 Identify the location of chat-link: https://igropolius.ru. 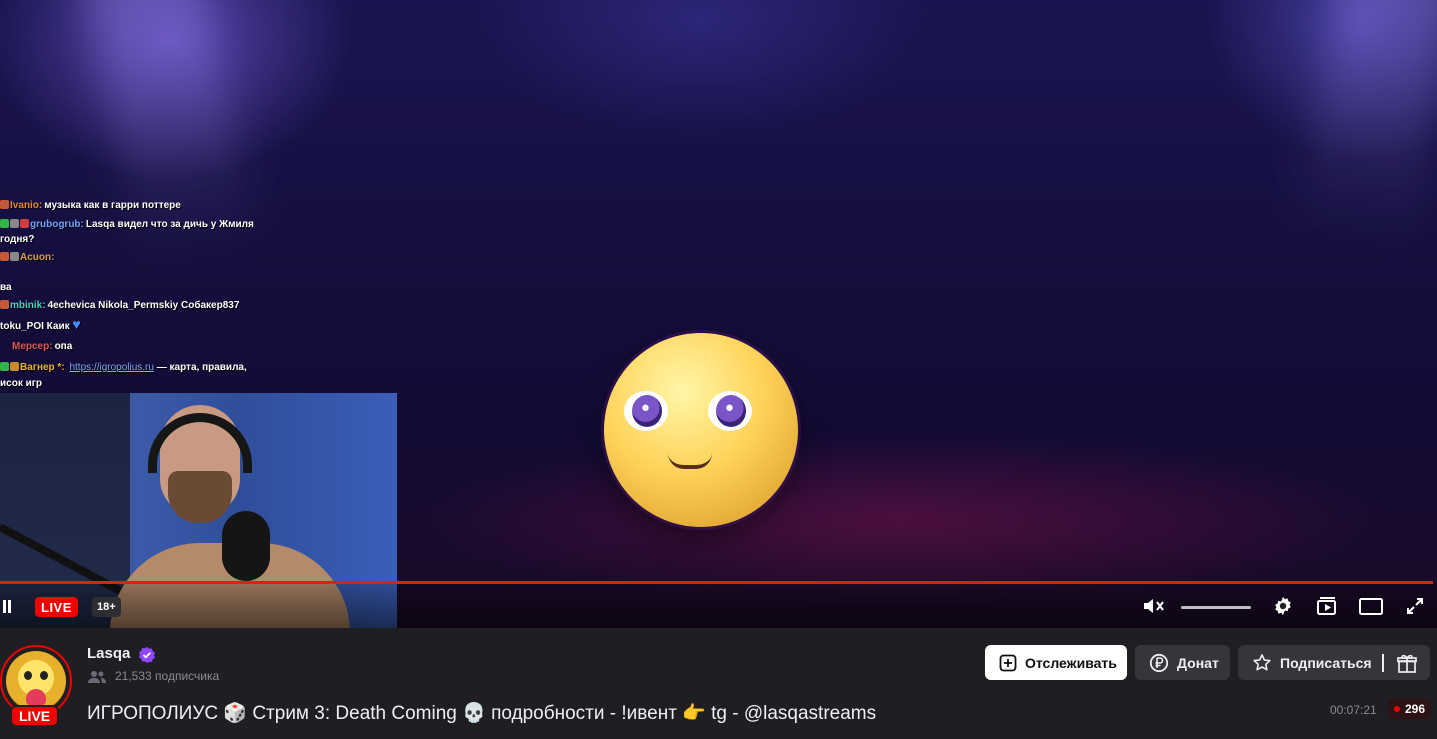
(111, 367).